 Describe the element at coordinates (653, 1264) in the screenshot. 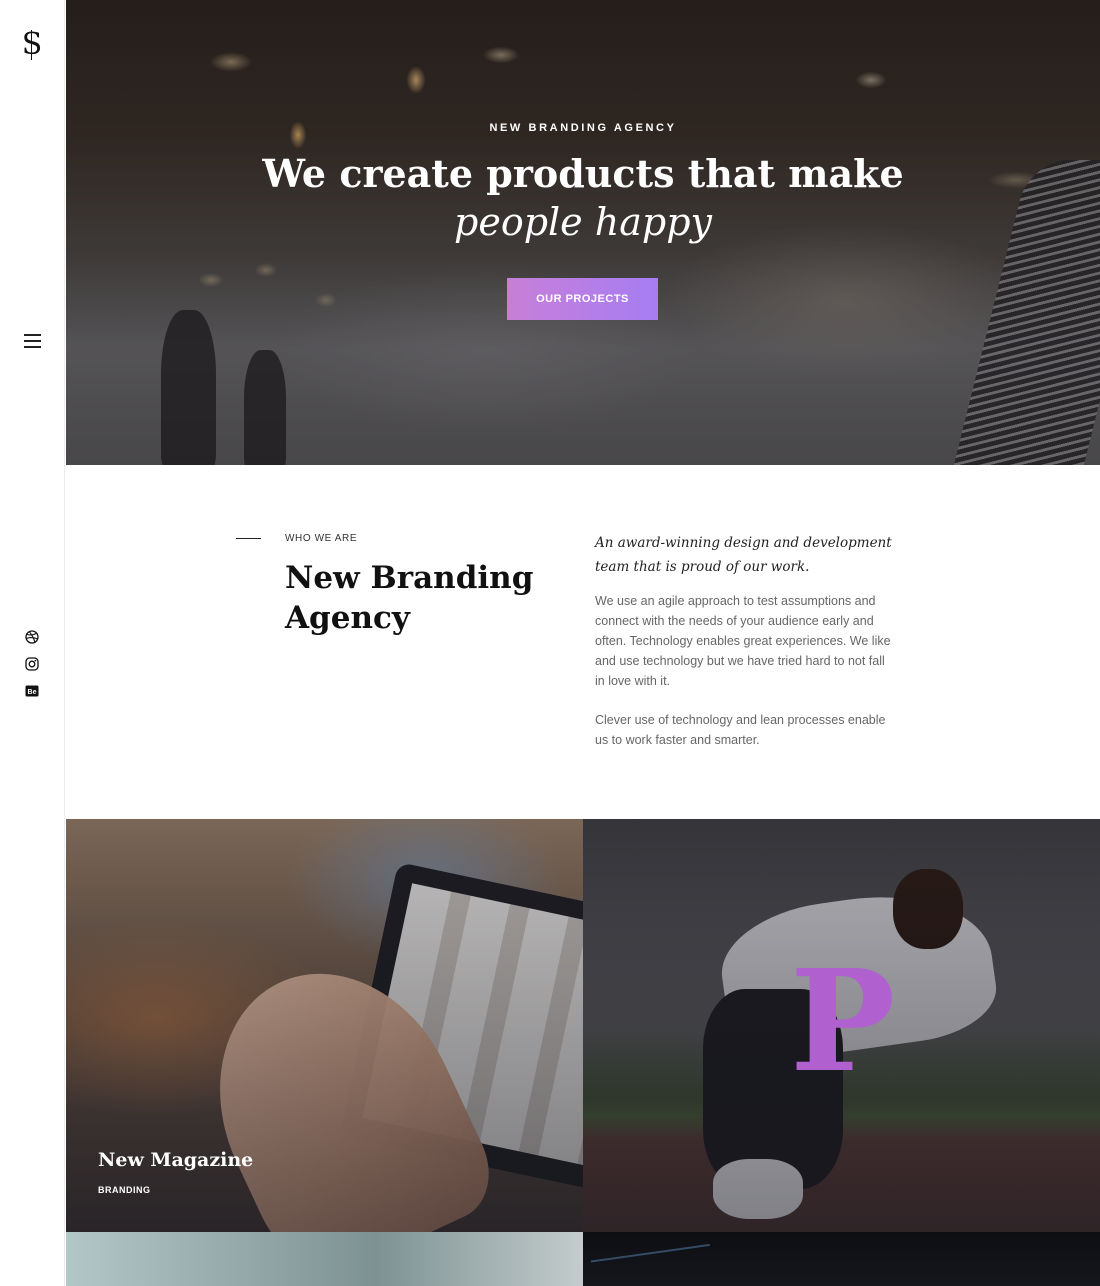

I see `screen-ui-image` at that location.